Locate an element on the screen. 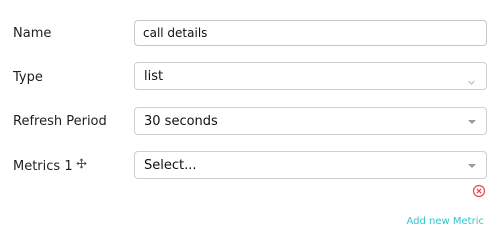  name-input is located at coordinates (310, 33).